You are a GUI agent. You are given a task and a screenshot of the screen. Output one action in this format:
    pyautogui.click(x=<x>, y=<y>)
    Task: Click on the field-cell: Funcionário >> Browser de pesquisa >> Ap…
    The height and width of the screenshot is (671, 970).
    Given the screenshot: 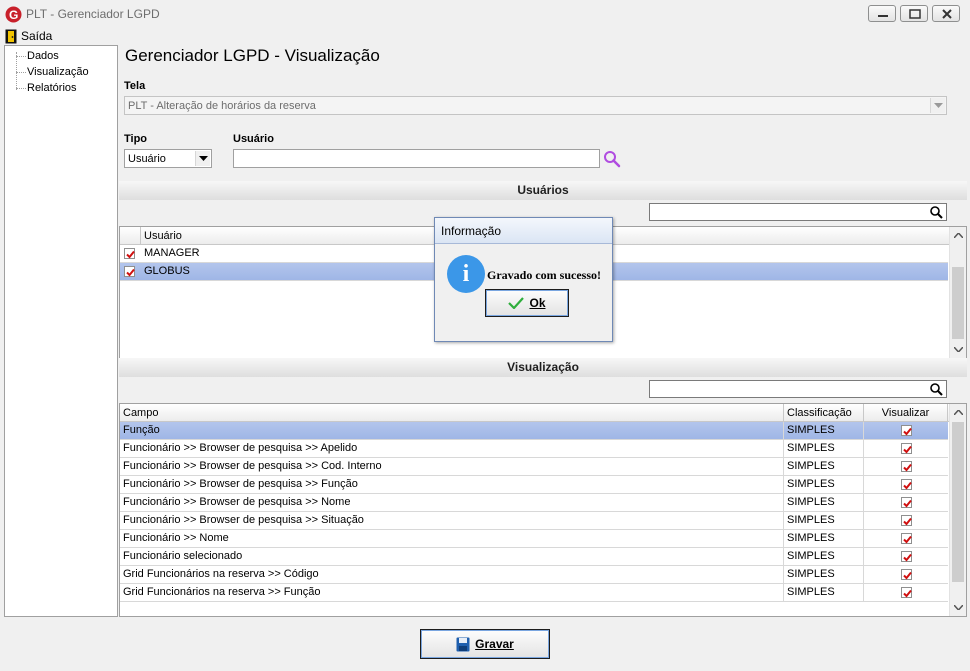 What is the action you would take?
    pyautogui.click(x=452, y=449)
    